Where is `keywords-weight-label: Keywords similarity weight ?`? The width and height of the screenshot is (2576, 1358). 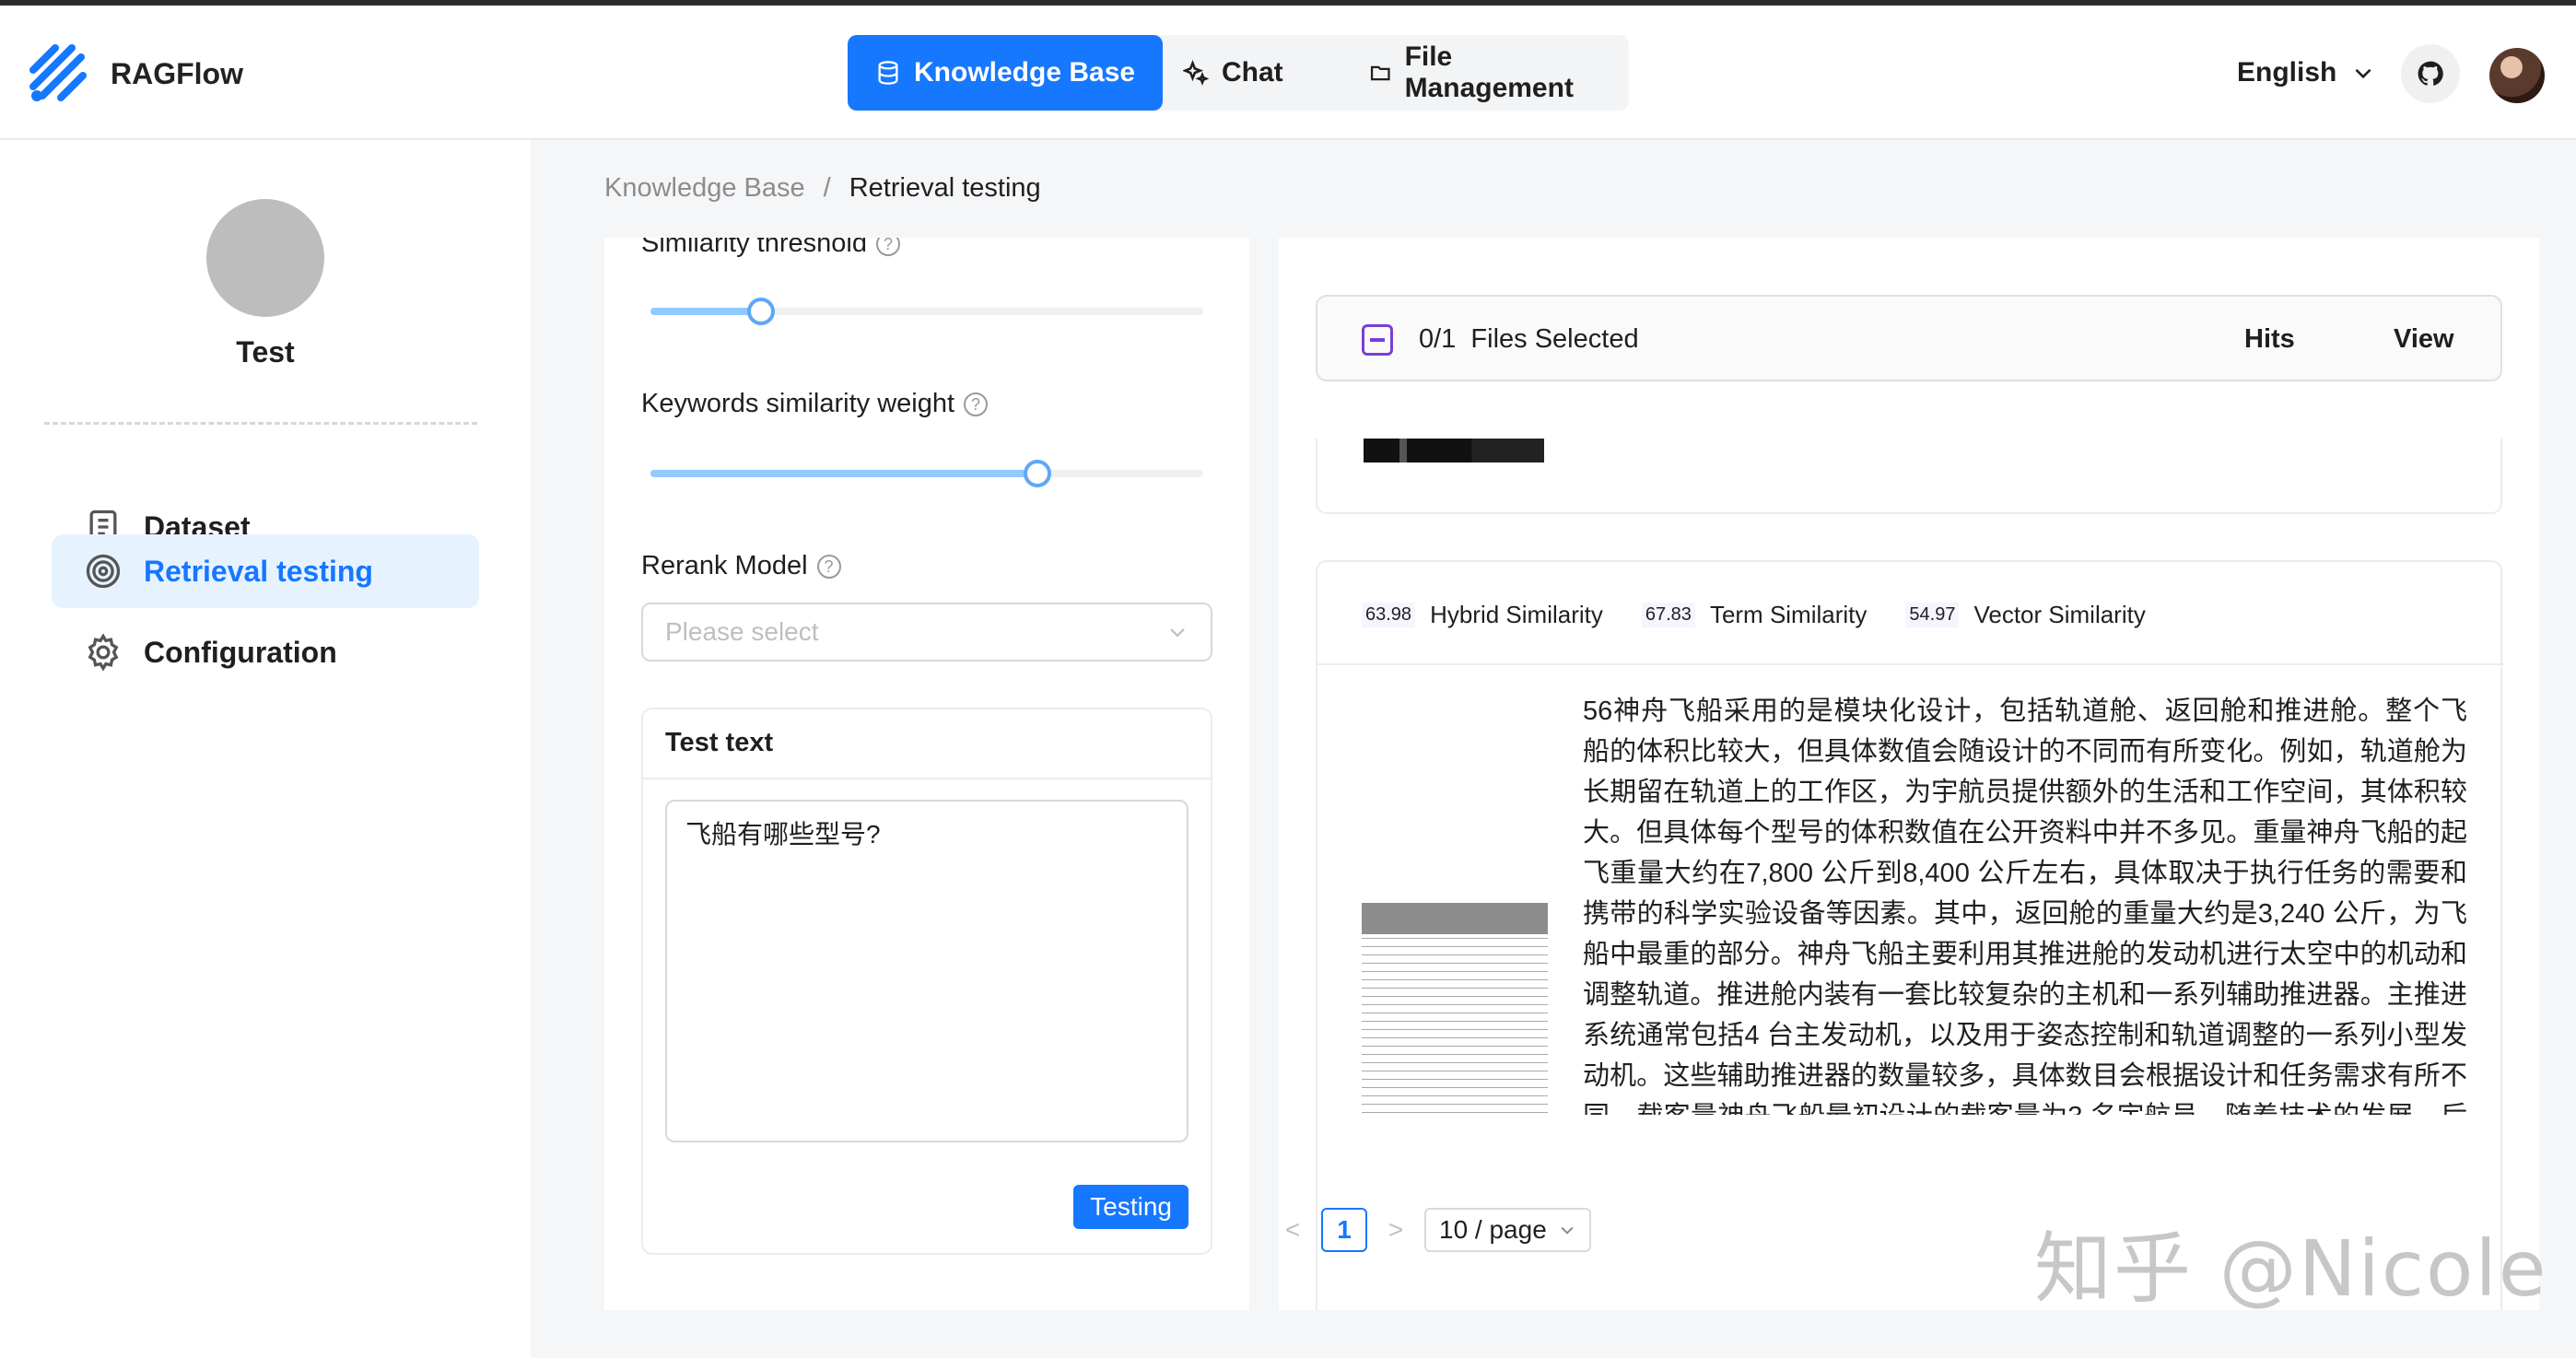
keywords-weight-label: Keywords similarity weight ? is located at coordinates (815, 404).